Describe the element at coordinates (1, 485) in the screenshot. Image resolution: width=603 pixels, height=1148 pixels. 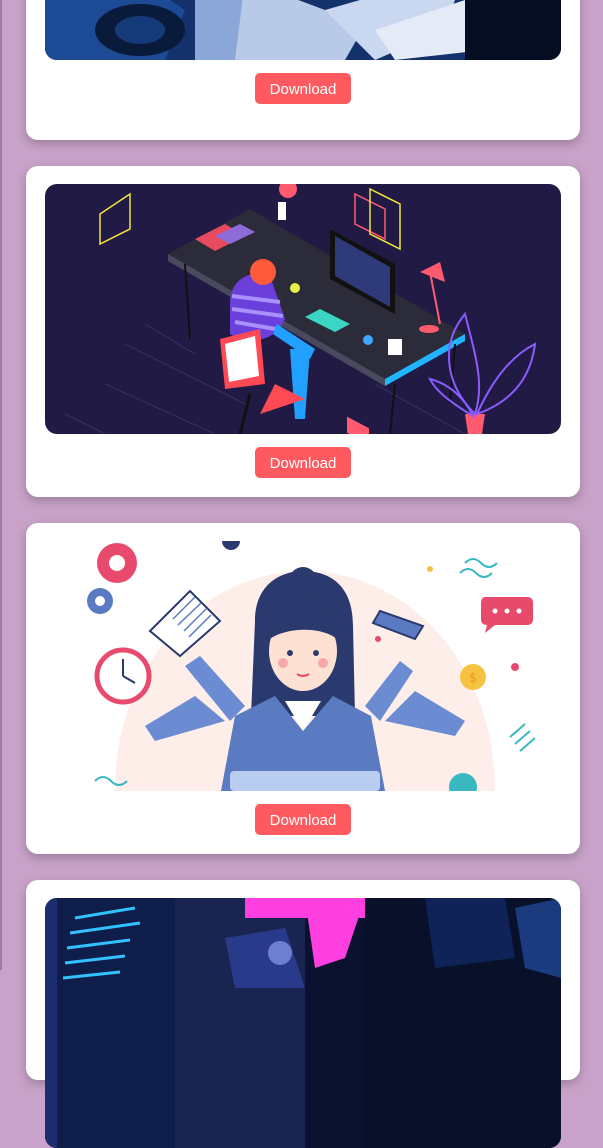
I see `page-edge` at that location.